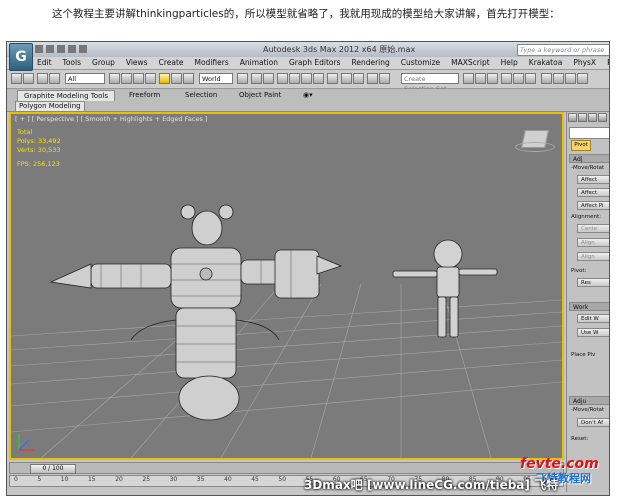  Describe the element at coordinates (506, 78) in the screenshot. I see `render-setup-icon` at that location.